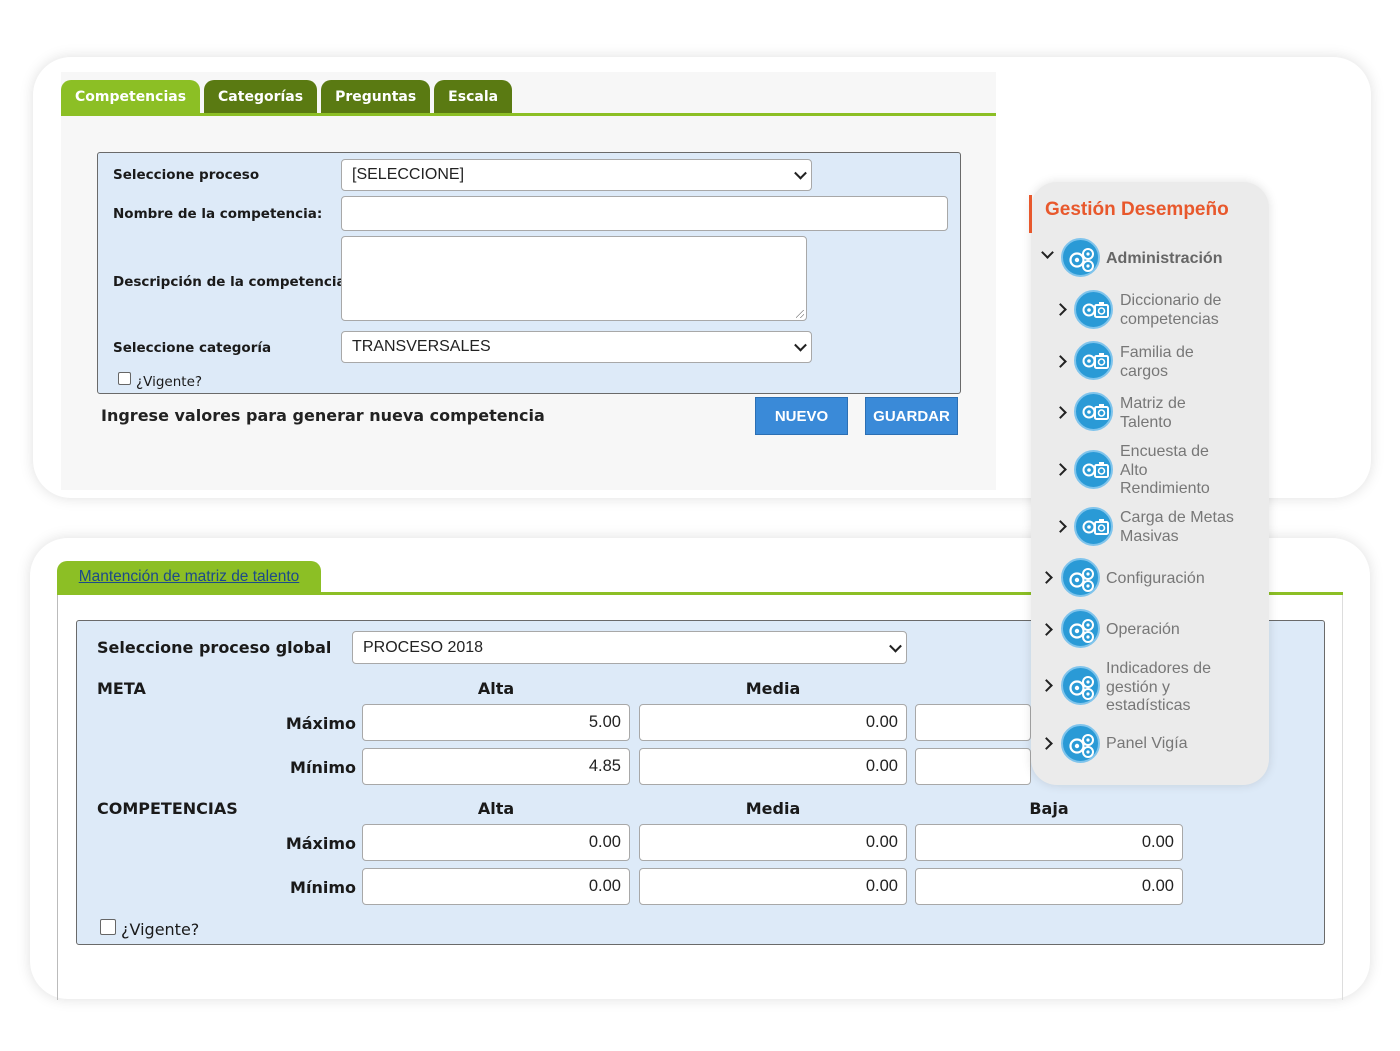 The height and width of the screenshot is (1051, 1400). I want to click on meta-maximo-label: Máximo, so click(320, 723).